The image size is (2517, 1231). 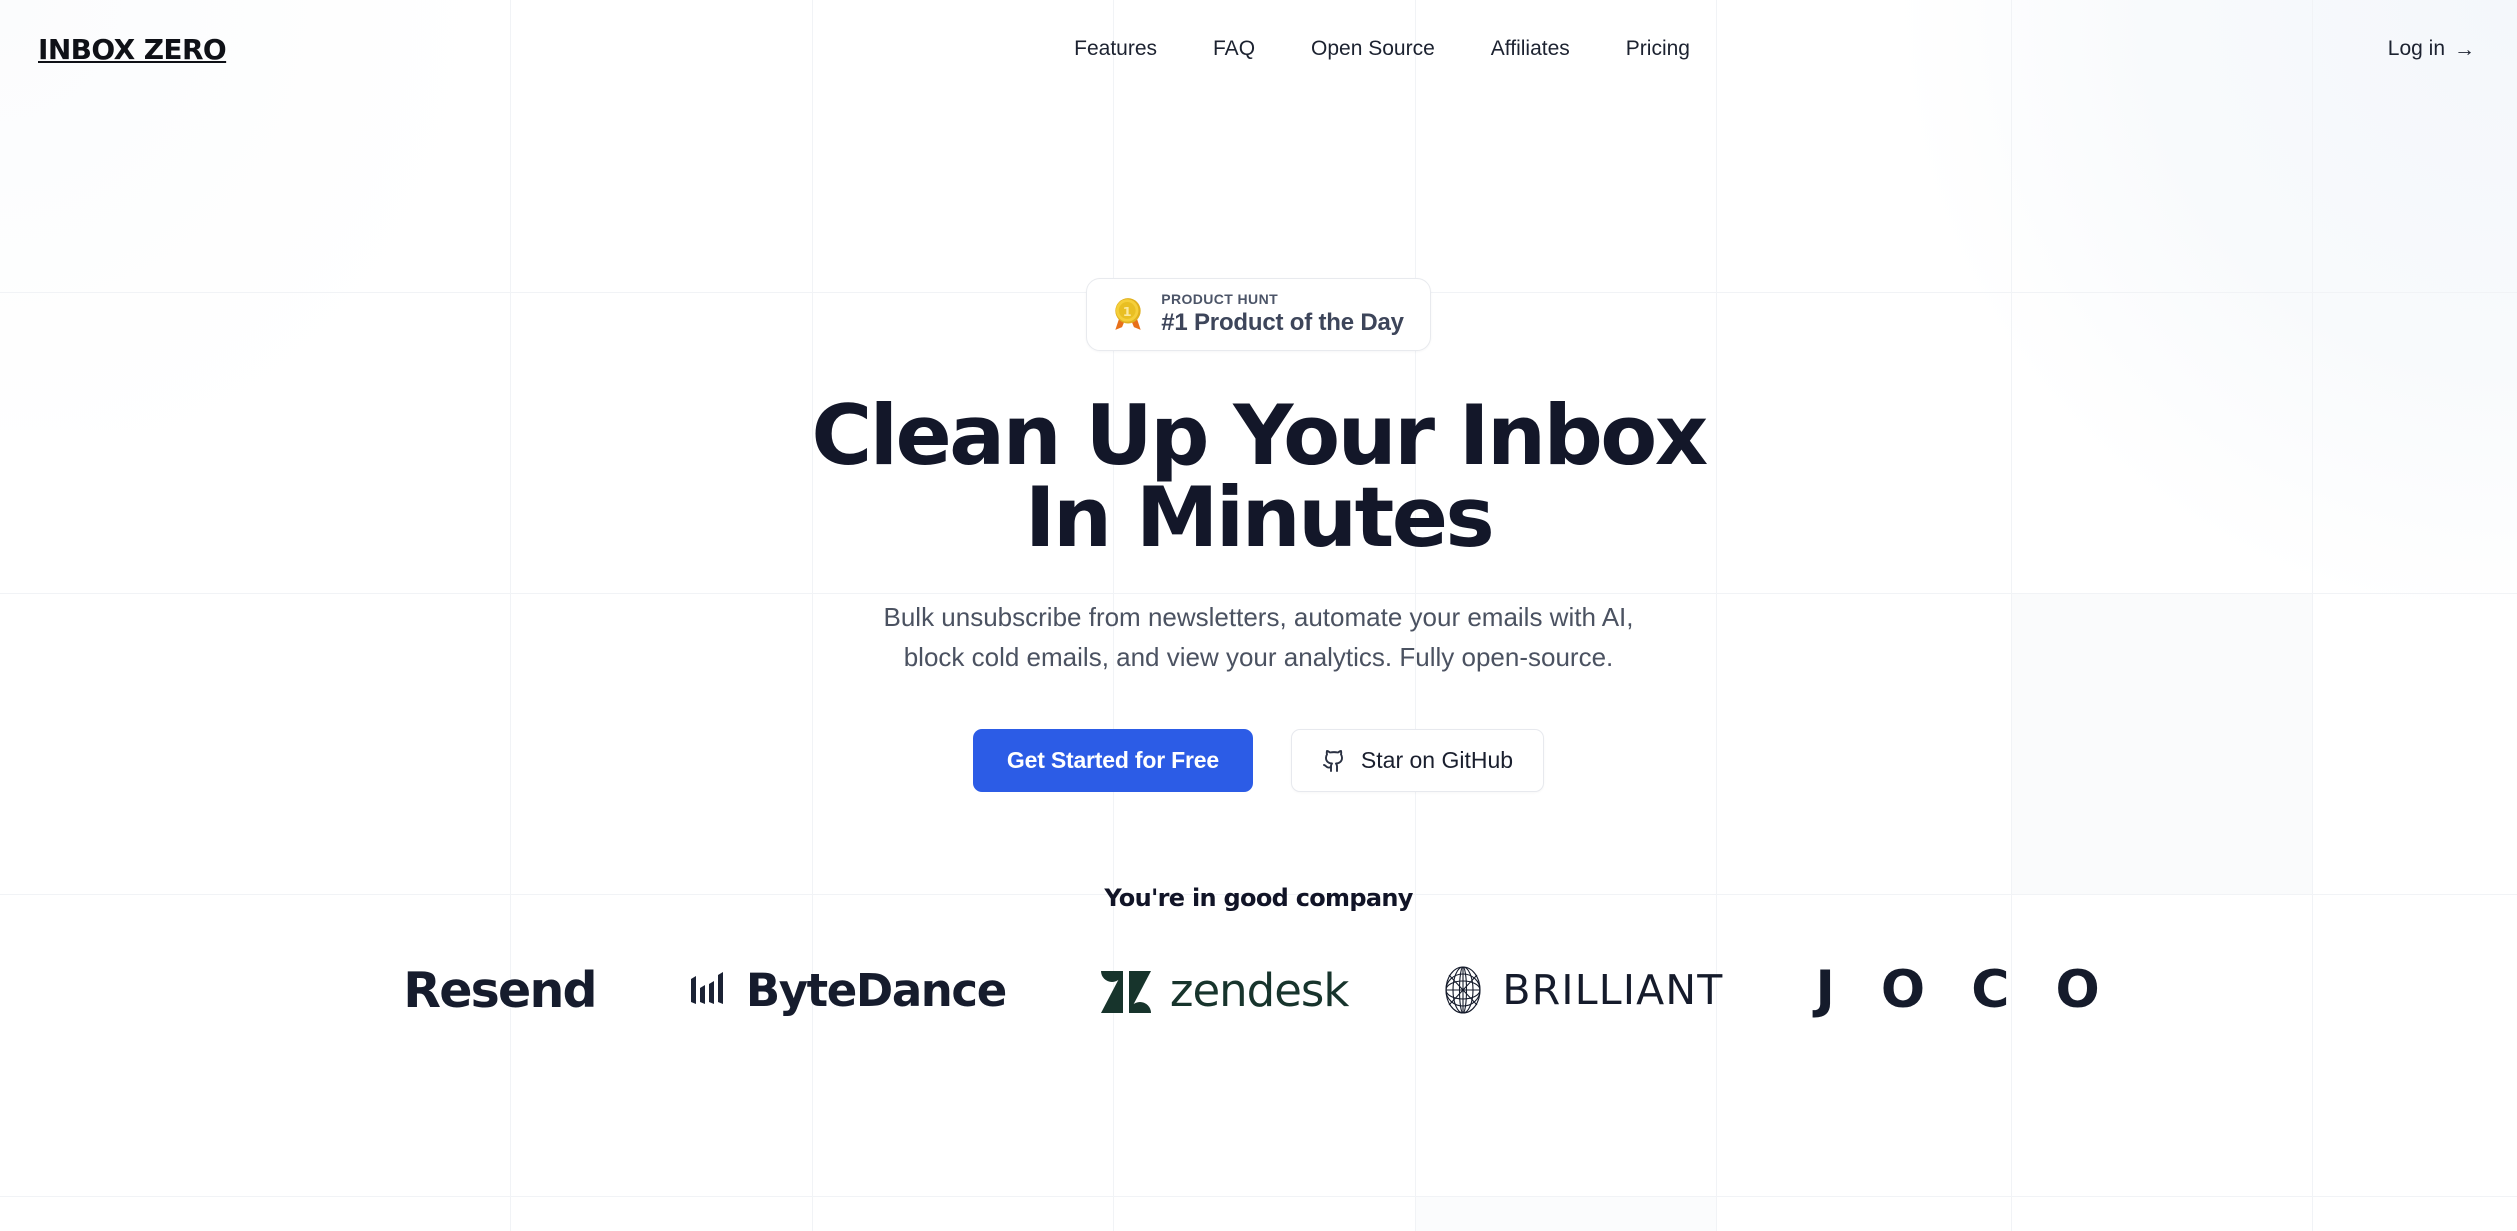 I want to click on resend-wordmark: Resend, so click(x=500, y=990).